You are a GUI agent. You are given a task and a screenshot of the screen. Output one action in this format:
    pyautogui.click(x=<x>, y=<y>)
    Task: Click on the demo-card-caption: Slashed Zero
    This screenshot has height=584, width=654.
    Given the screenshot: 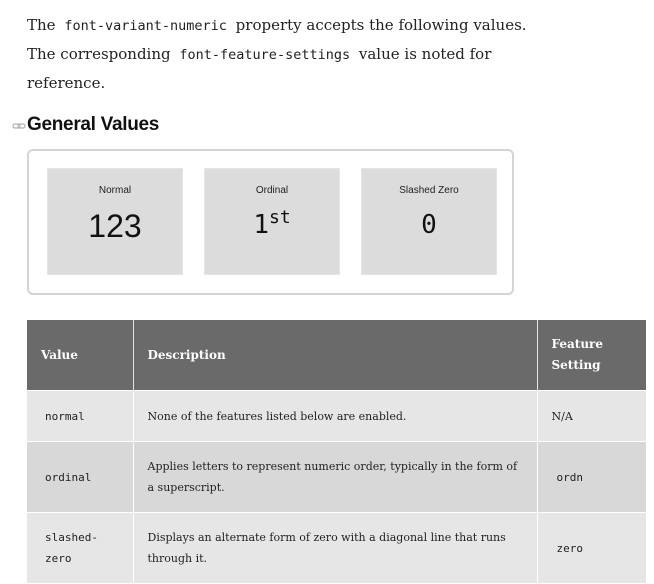 What is the action you would take?
    pyautogui.click(x=429, y=190)
    